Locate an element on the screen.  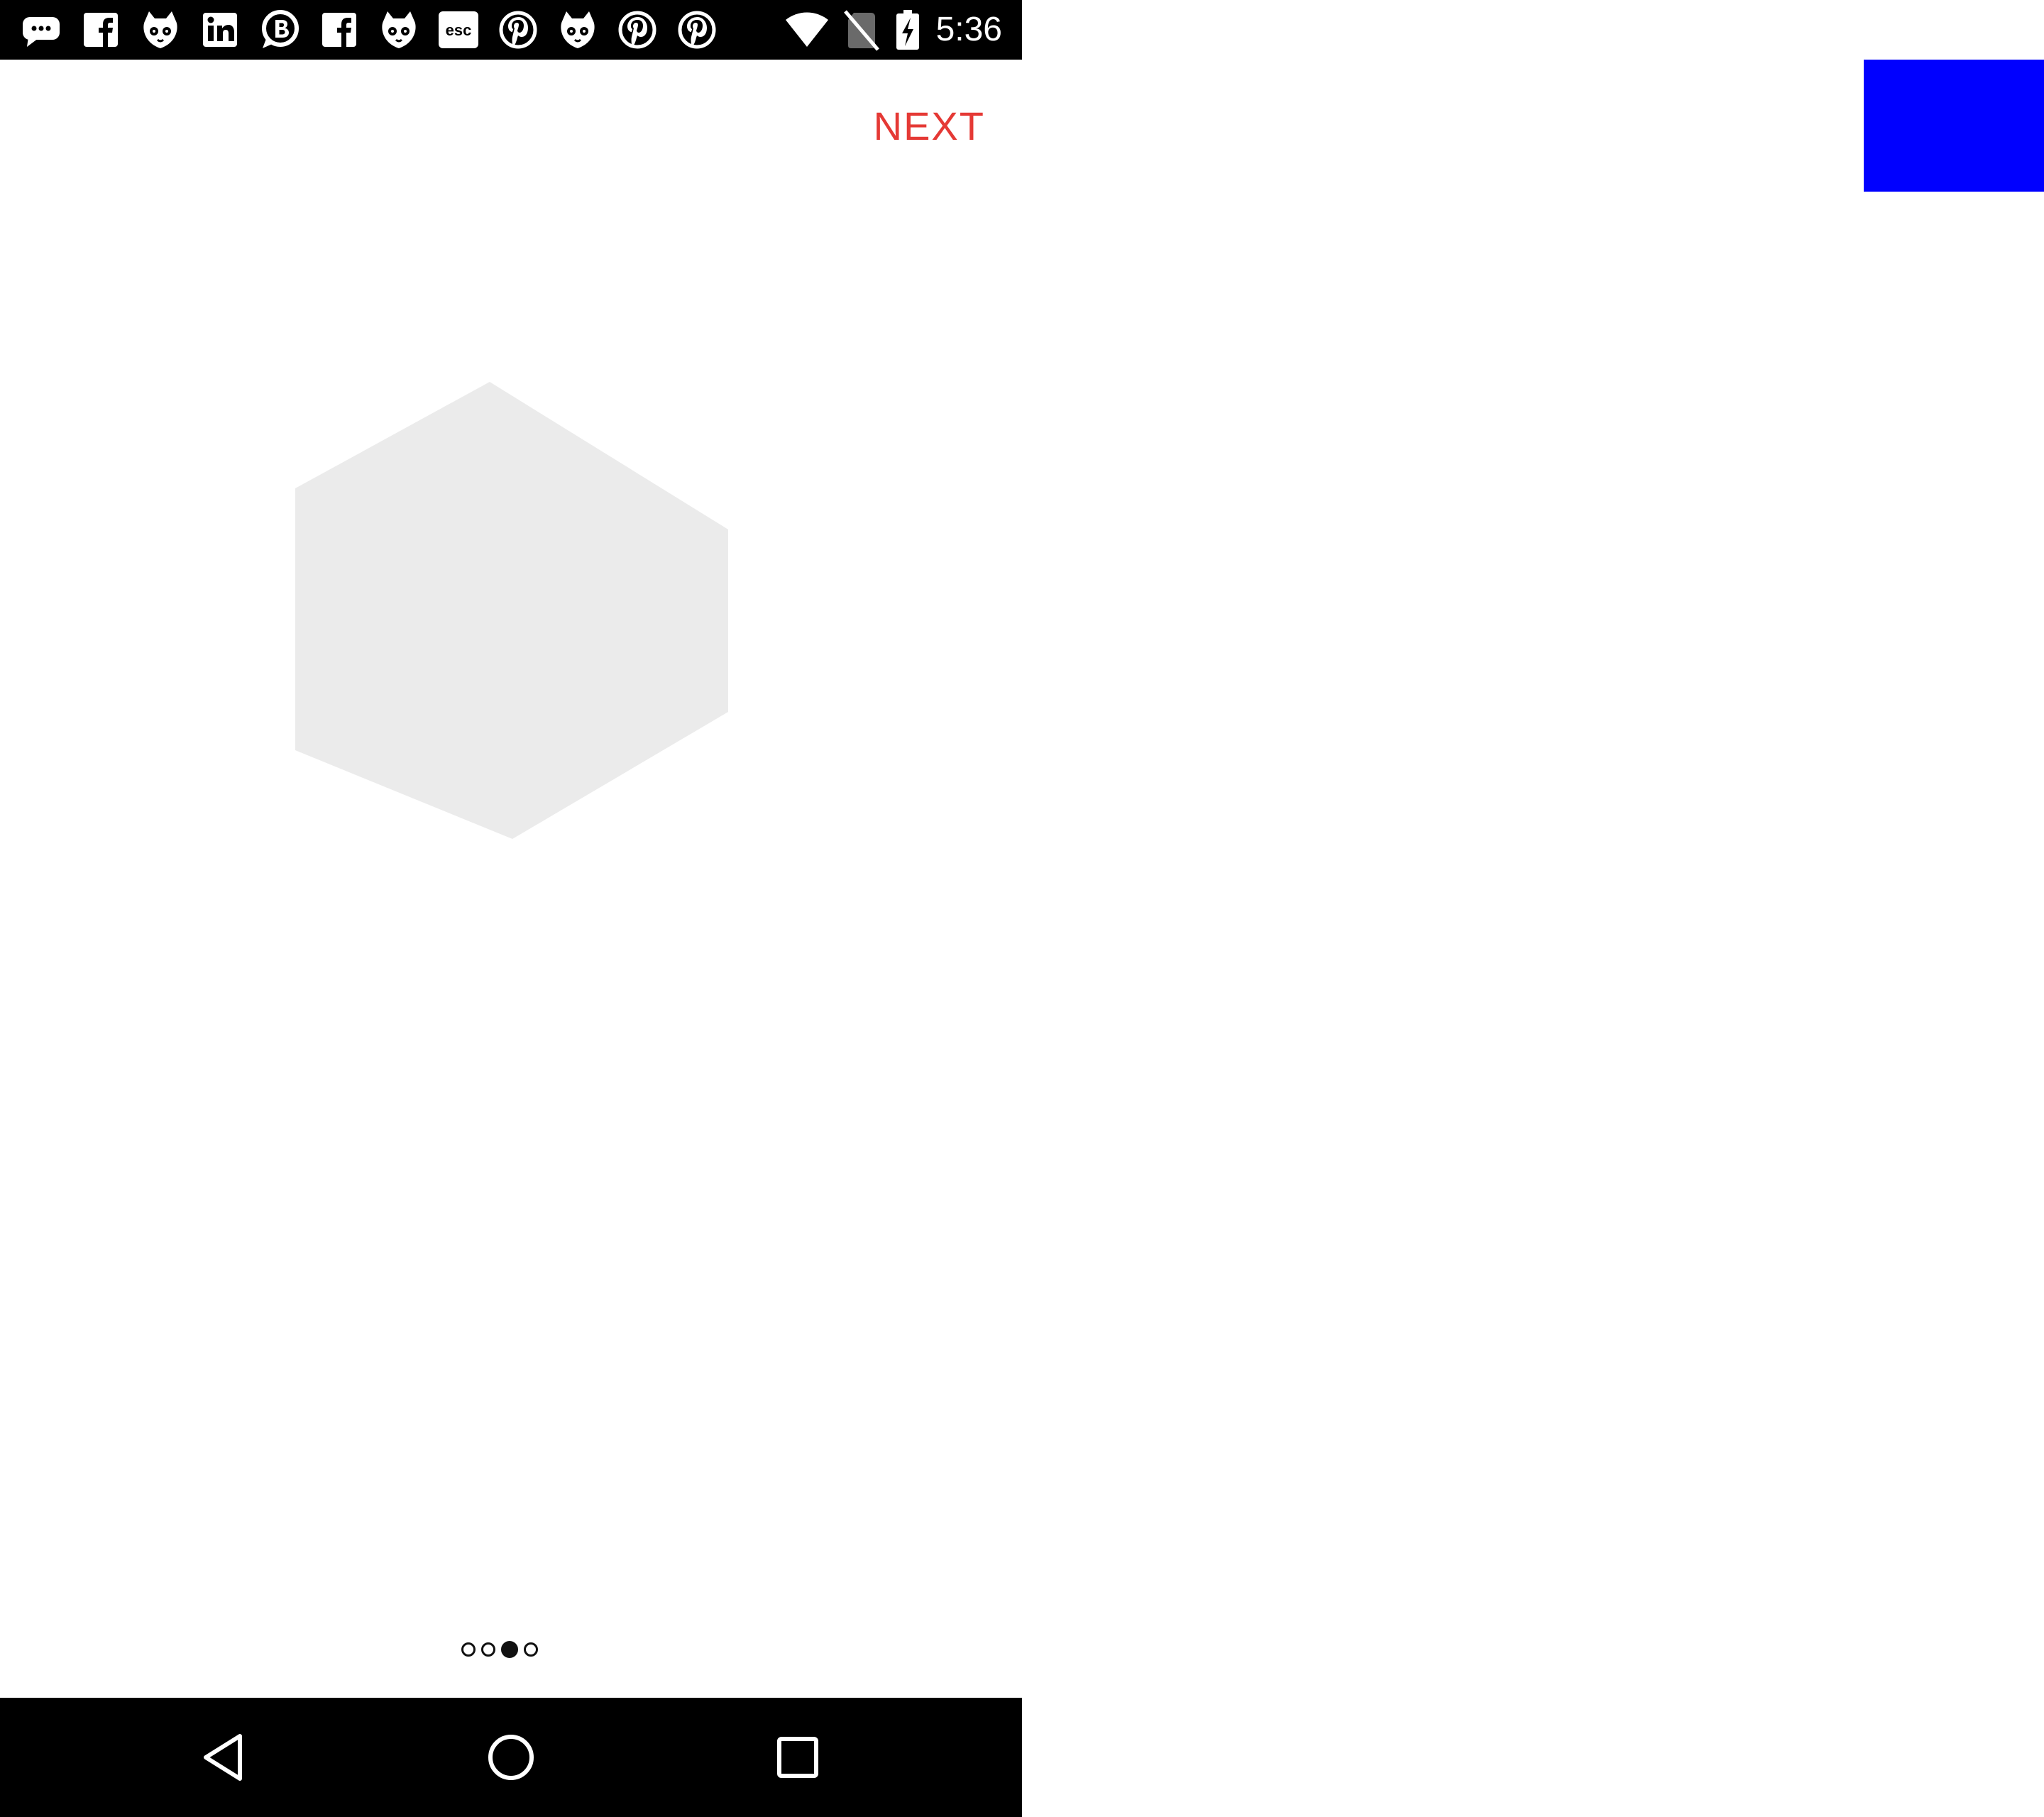
home-icon is located at coordinates (511, 1757).